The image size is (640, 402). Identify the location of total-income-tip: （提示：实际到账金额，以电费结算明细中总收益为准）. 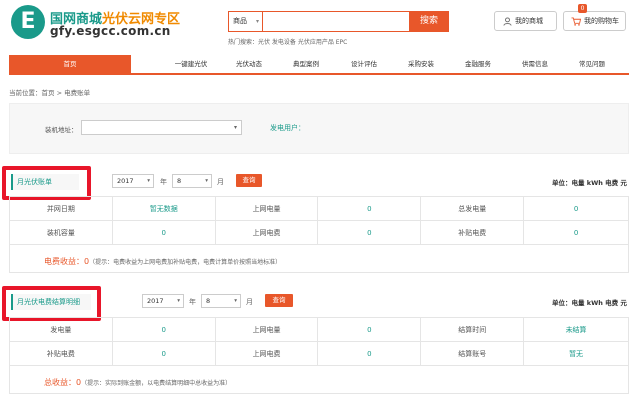
(156, 383).